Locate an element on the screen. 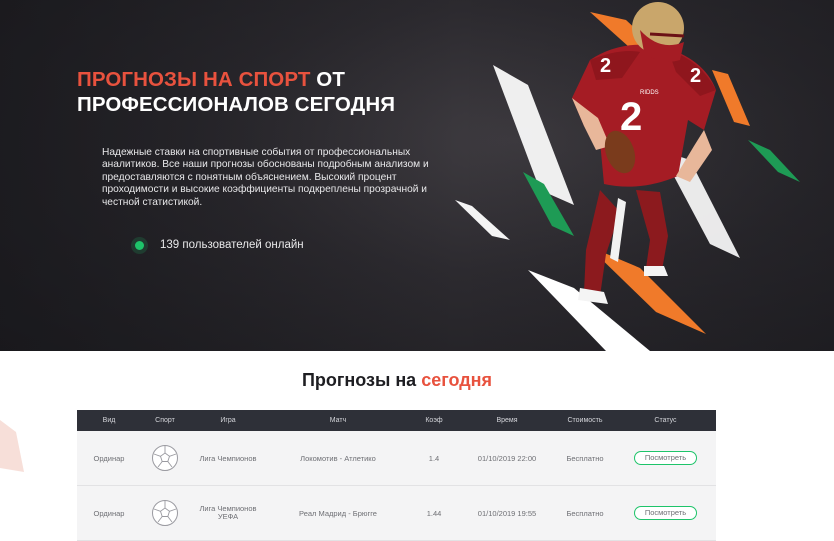 The width and height of the screenshot is (834, 541). orange-stripe-shape is located at coordinates (731, 98).